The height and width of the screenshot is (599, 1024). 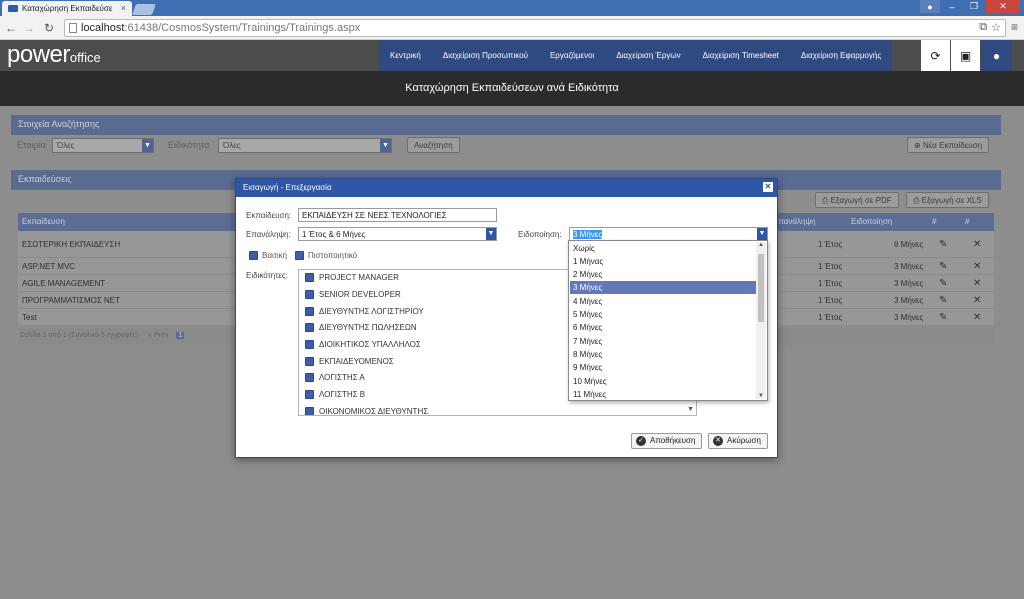 What do you see at coordinates (741, 55) in the screenshot?
I see `nav-timesheet: Διαχείριση Timesheet` at bounding box center [741, 55].